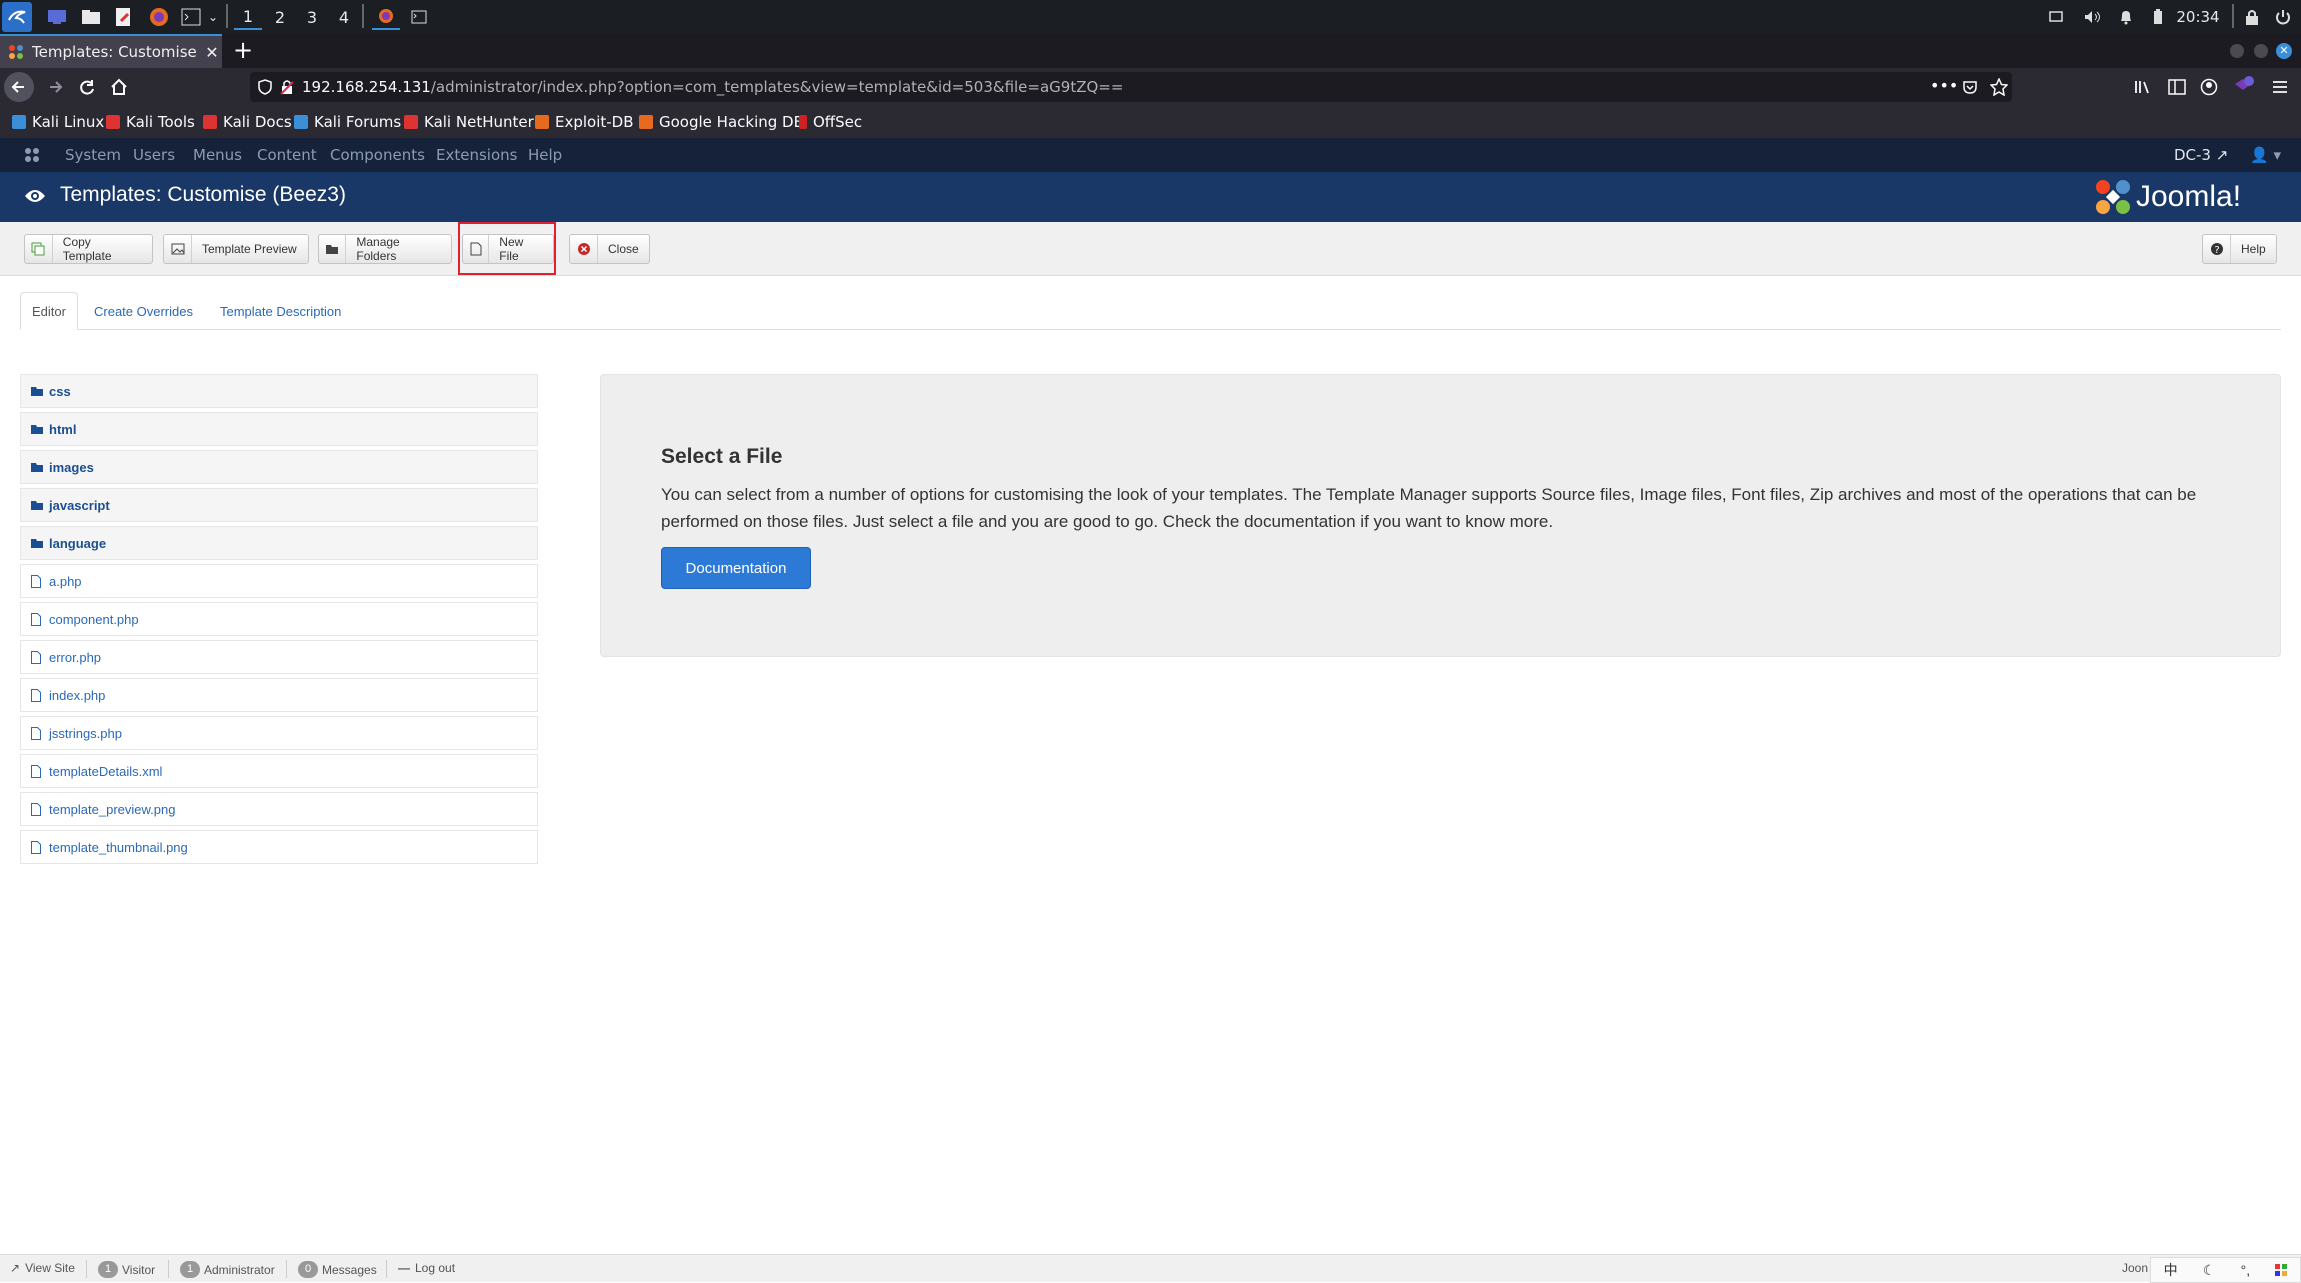 This screenshot has height=1283, width=2301. Describe the element at coordinates (2126, 17) in the screenshot. I see `notification-bell-icon` at that location.